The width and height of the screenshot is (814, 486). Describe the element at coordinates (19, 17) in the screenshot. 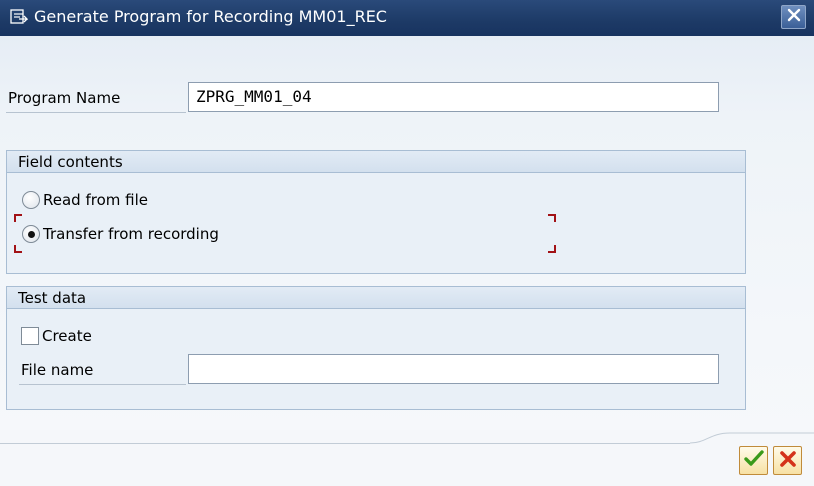

I see `program-generate-icon` at that location.